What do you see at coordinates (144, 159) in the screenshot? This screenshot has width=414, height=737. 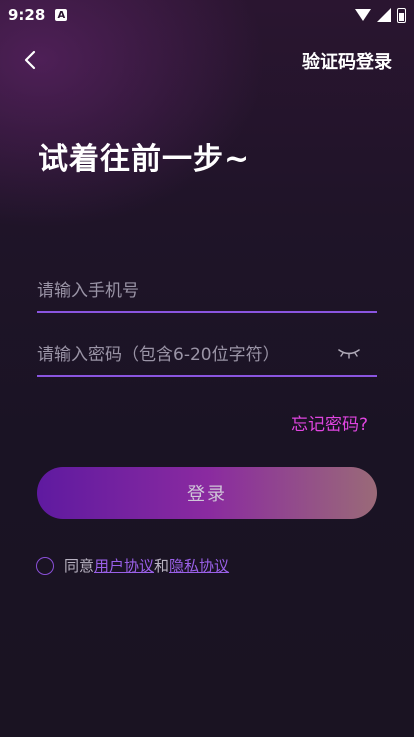 I see `page-title: 试着往前一步~` at bounding box center [144, 159].